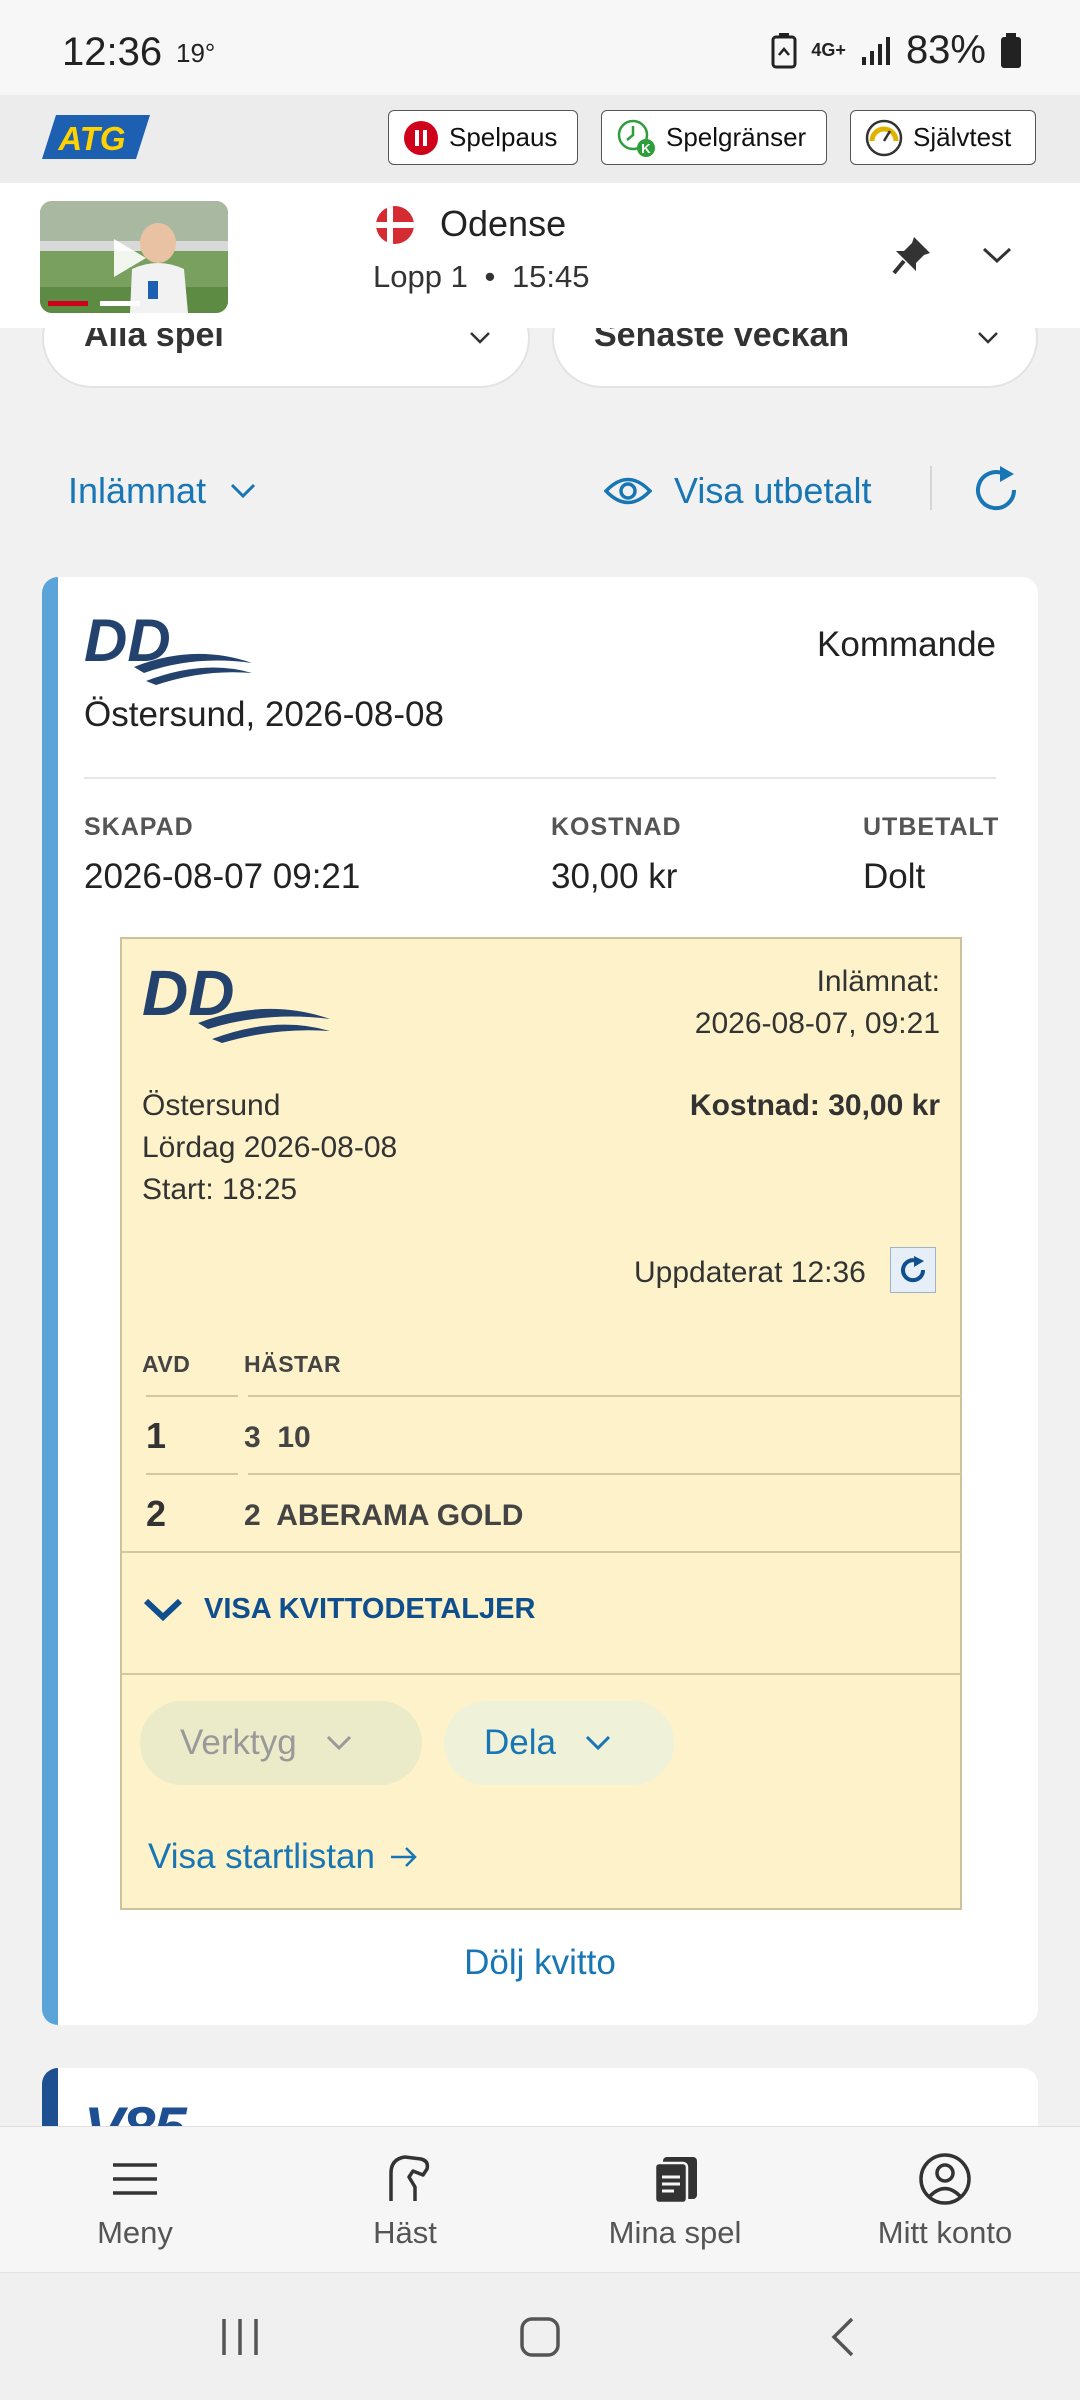 The width and height of the screenshot is (1080, 2400). Describe the element at coordinates (283, 1857) in the screenshot. I see `start-list-link: Visa startlistan` at that location.